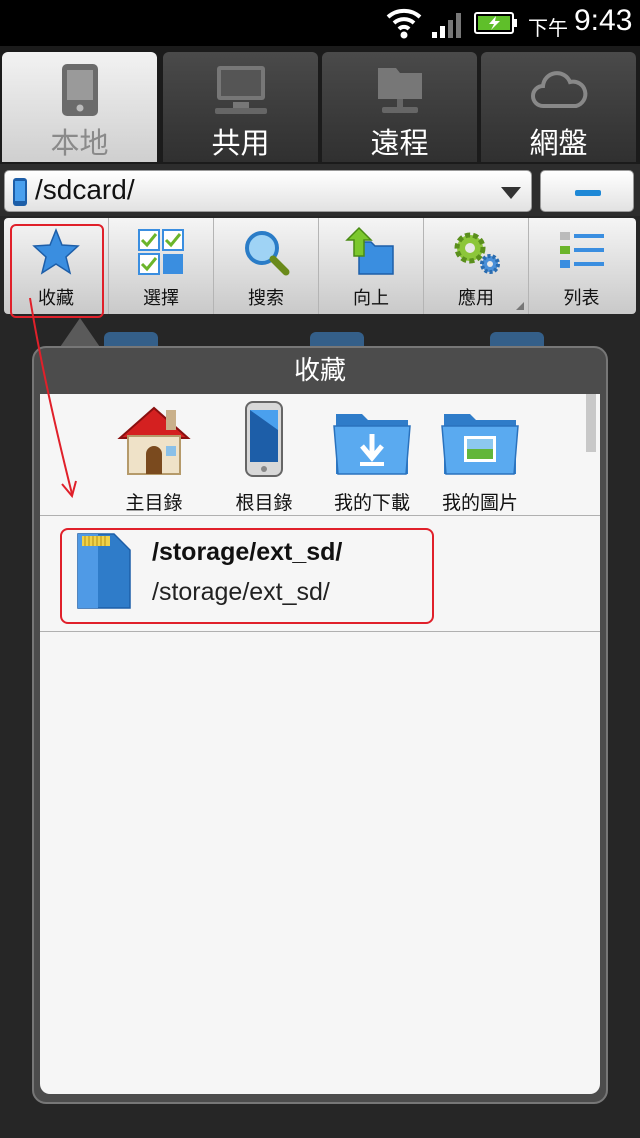  Describe the element at coordinates (476, 298) in the screenshot. I see `tool-label: 應用` at that location.